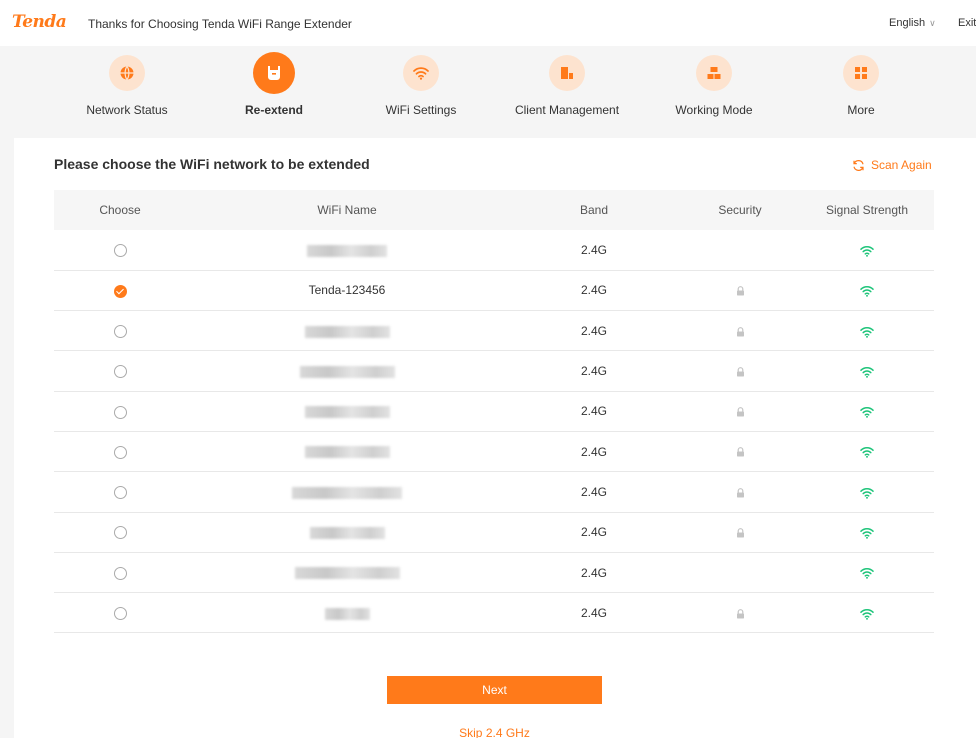  What do you see at coordinates (594, 210) in the screenshot?
I see `column-header-band: Band` at bounding box center [594, 210].